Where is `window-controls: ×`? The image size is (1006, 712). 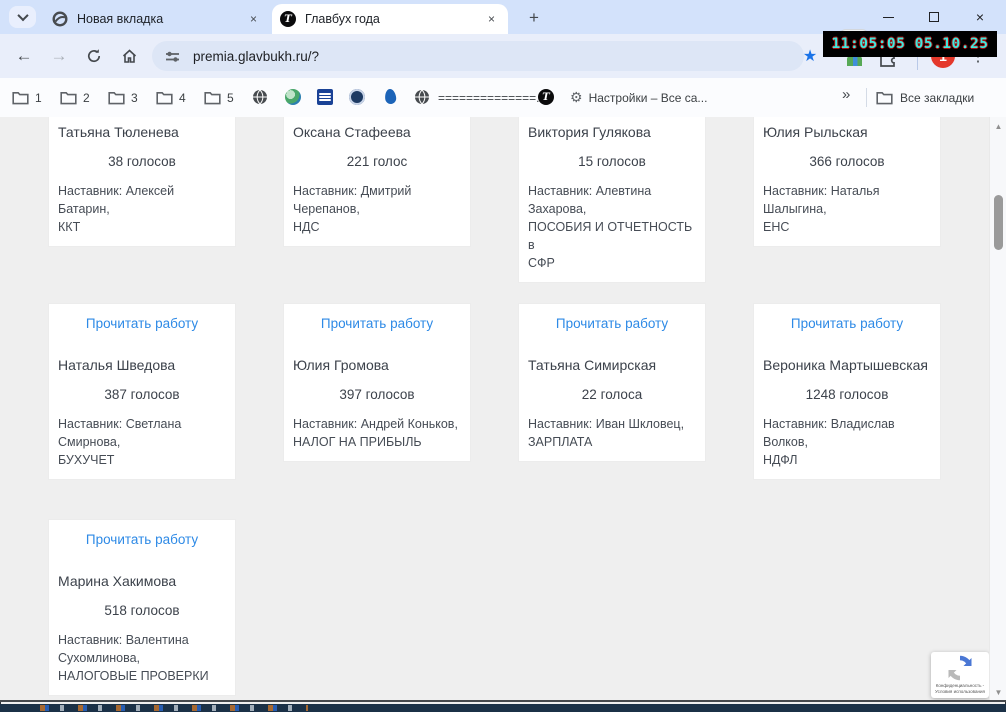 window-controls: × is located at coordinates (934, 17).